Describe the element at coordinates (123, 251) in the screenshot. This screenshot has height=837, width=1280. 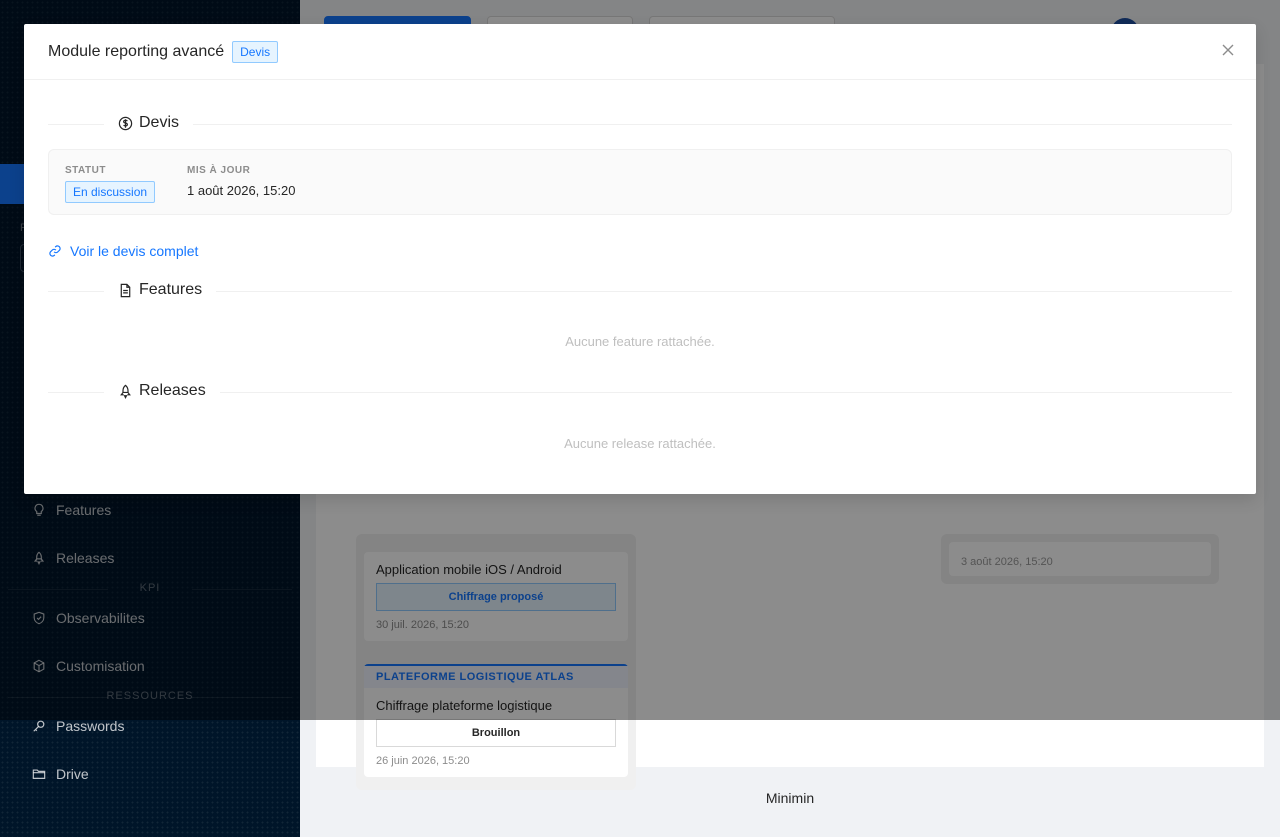
I see `view-quote-link: Voir le devis complet` at that location.